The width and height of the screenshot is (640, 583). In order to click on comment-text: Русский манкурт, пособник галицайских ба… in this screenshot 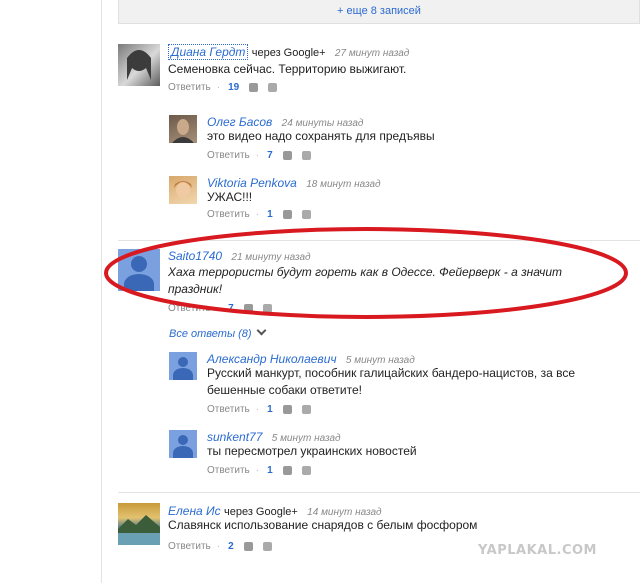, I will do `click(391, 381)`.